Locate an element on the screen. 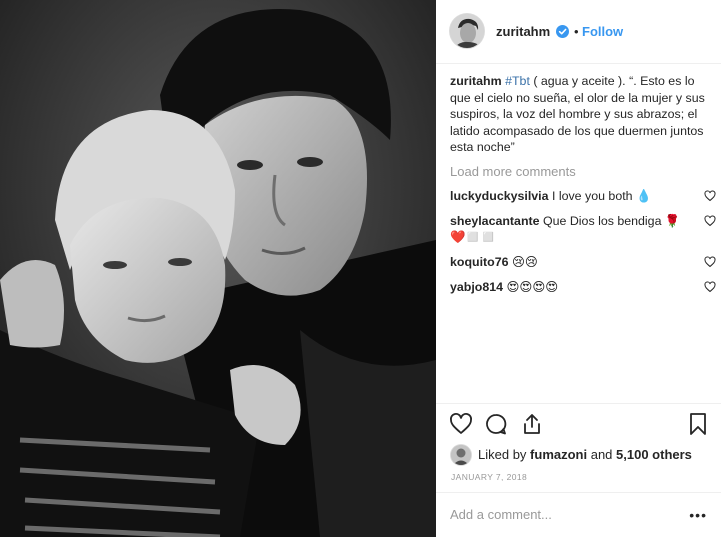 Image resolution: width=721 pixels, height=537 pixels. caption-username: zuritahm is located at coordinates (476, 81).